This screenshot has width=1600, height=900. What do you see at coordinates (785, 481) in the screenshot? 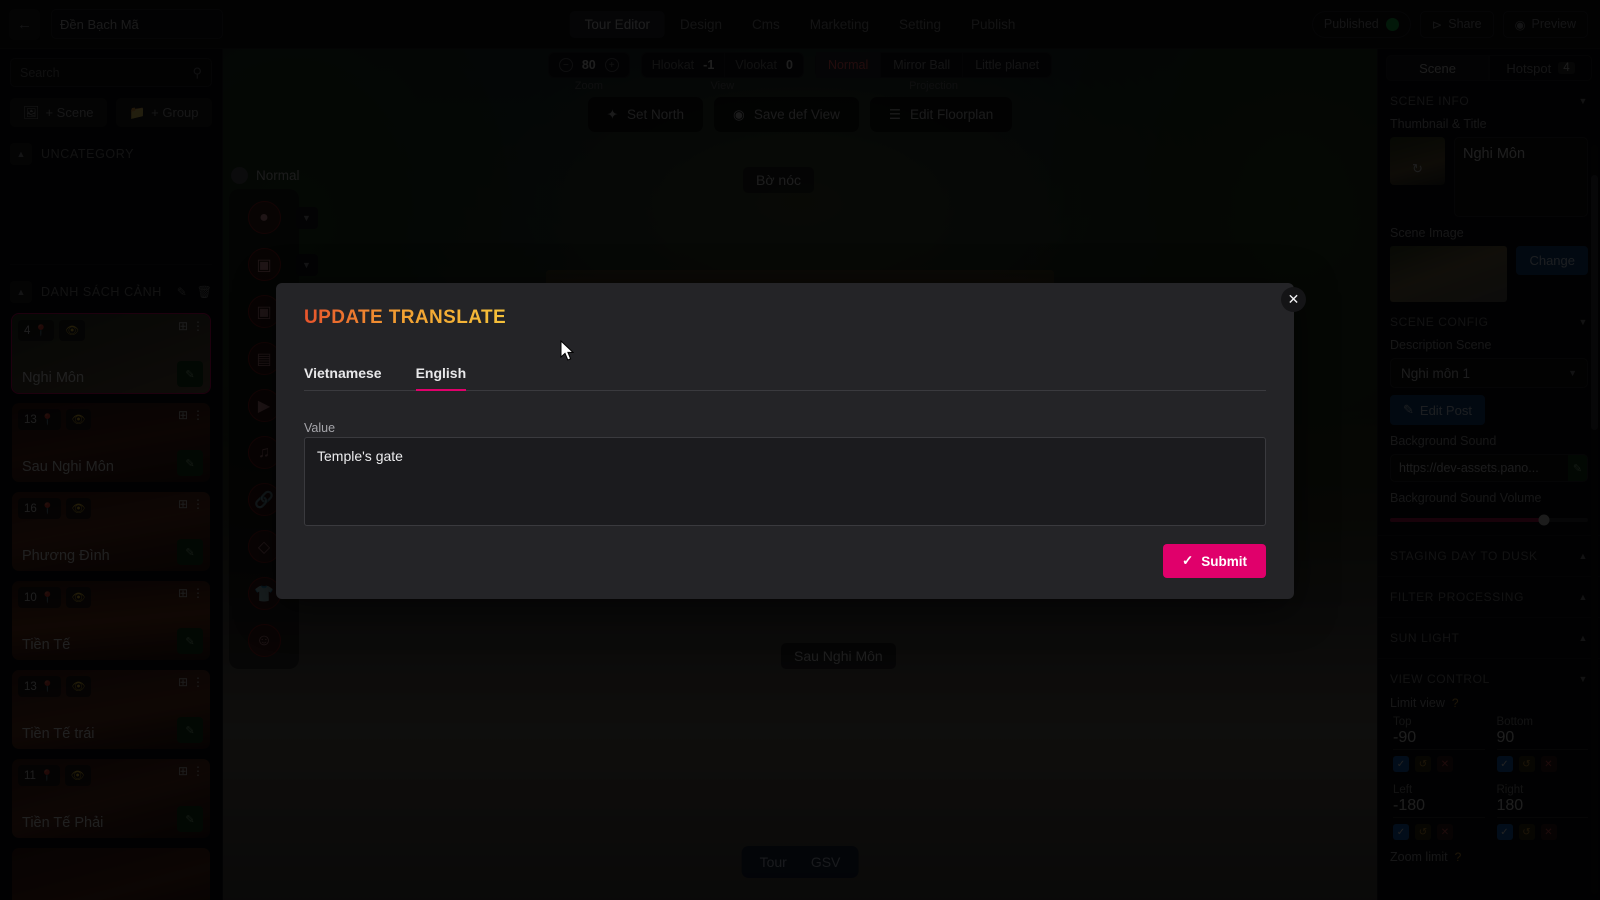
I see `value-textarea: Temple's gate` at bounding box center [785, 481].